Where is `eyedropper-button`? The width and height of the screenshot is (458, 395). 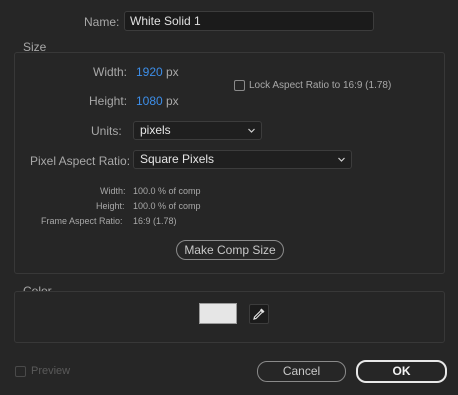
eyedropper-button is located at coordinates (259, 314).